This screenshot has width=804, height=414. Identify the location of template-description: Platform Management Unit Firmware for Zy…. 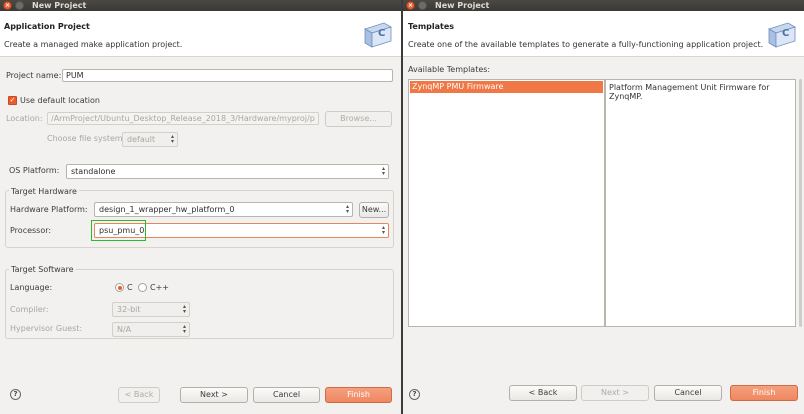
(689, 92).